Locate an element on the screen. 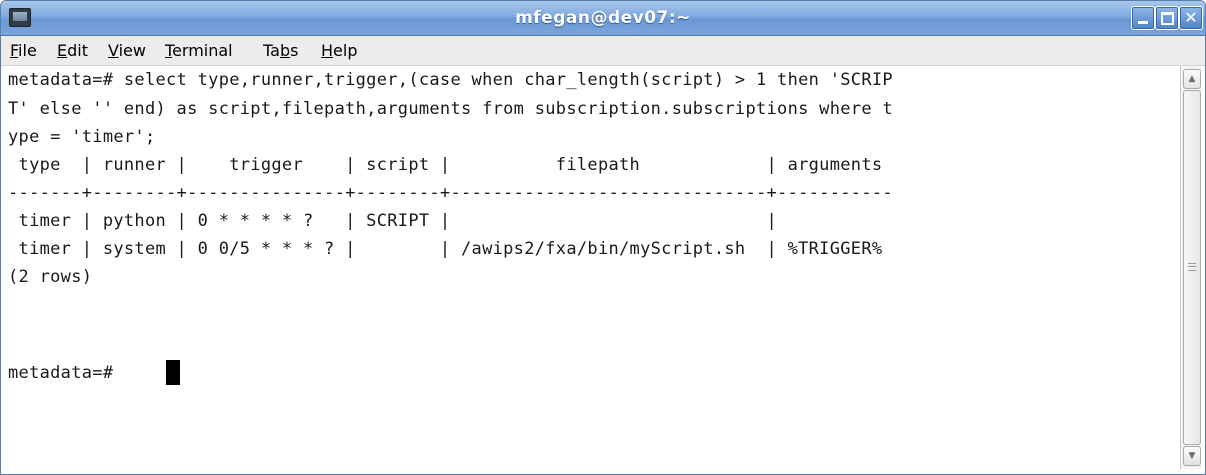 This screenshot has width=1206, height=475. menu-mnemonic: b is located at coordinates (285, 50).